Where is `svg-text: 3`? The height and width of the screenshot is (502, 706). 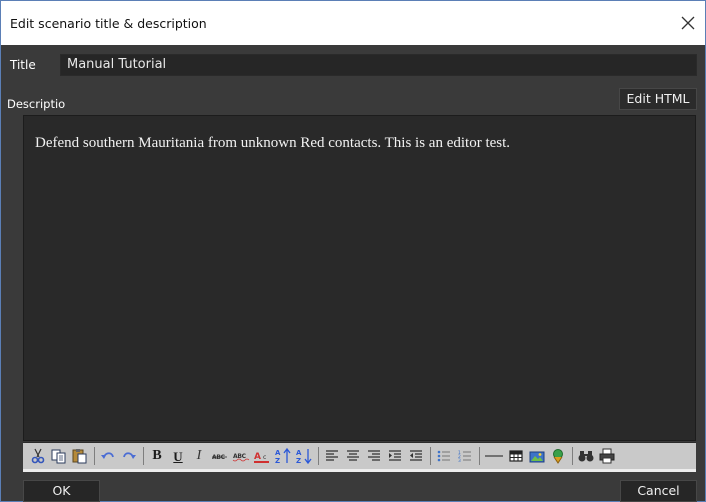 svg-text: 3 is located at coordinates (459, 461).